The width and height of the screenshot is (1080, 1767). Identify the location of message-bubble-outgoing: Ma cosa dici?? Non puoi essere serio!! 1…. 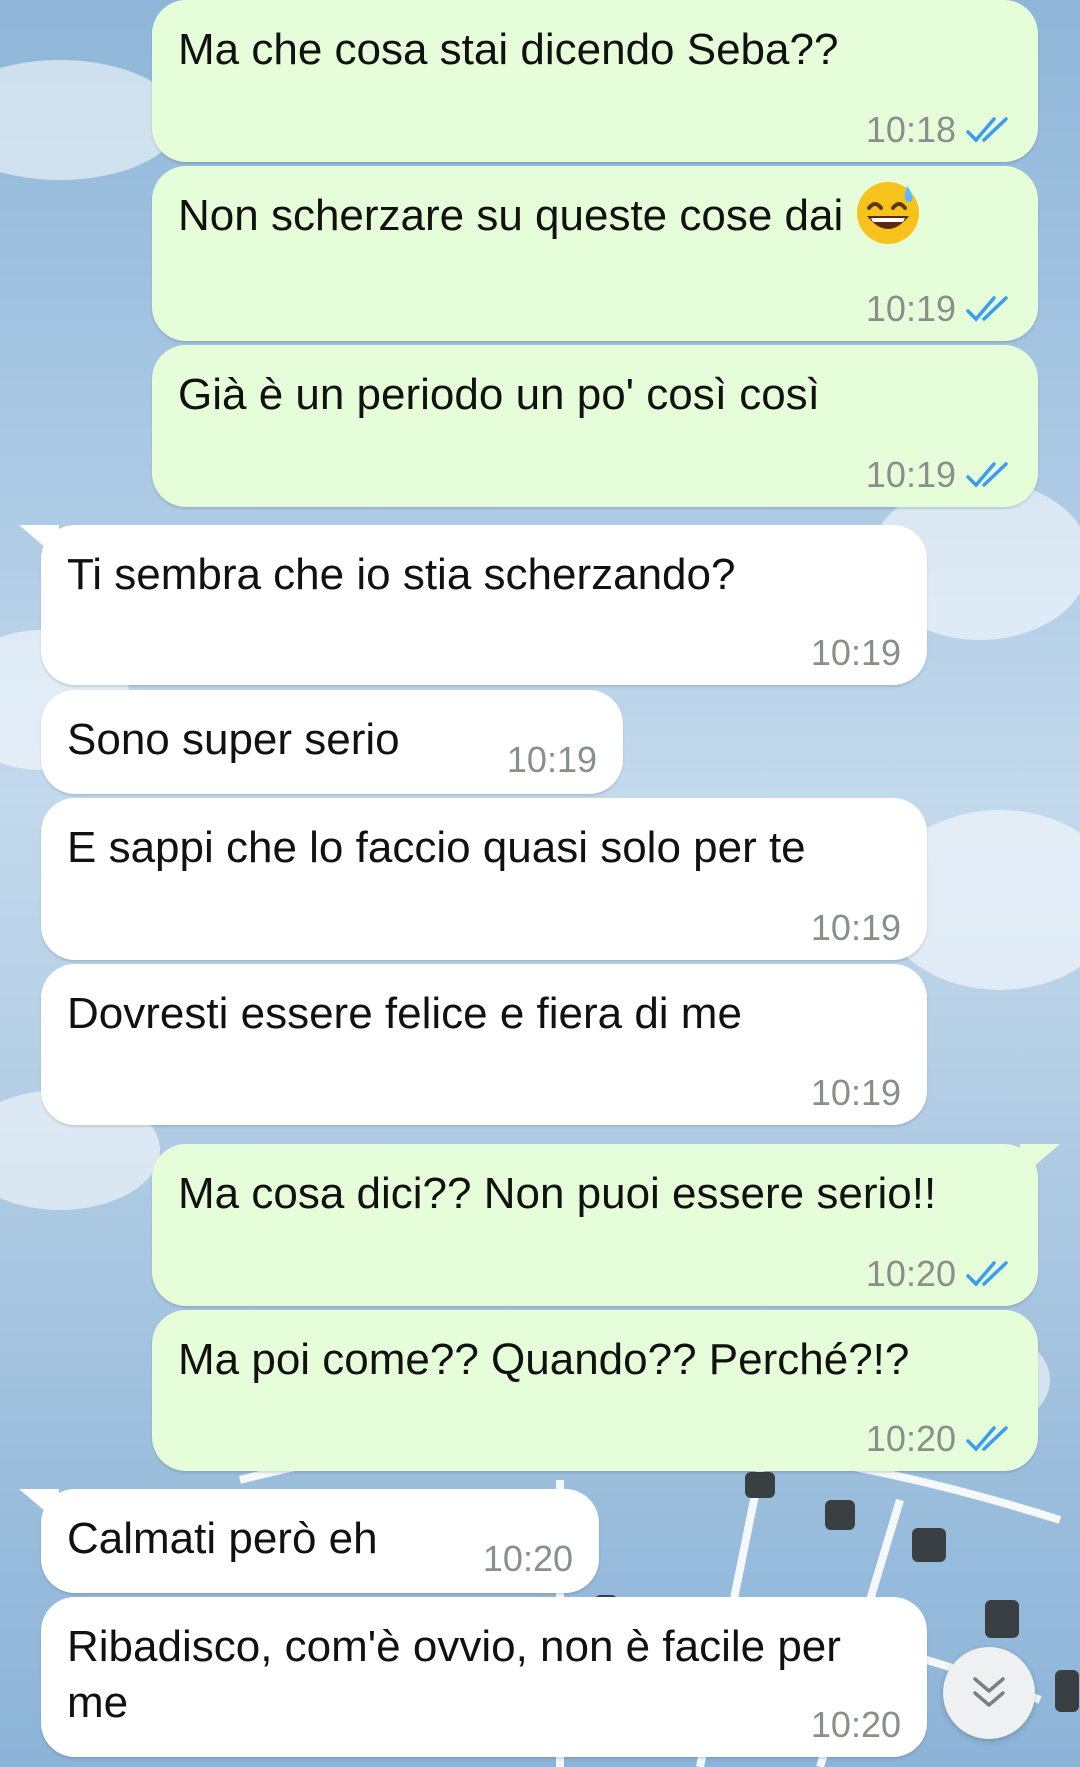
(606, 1225).